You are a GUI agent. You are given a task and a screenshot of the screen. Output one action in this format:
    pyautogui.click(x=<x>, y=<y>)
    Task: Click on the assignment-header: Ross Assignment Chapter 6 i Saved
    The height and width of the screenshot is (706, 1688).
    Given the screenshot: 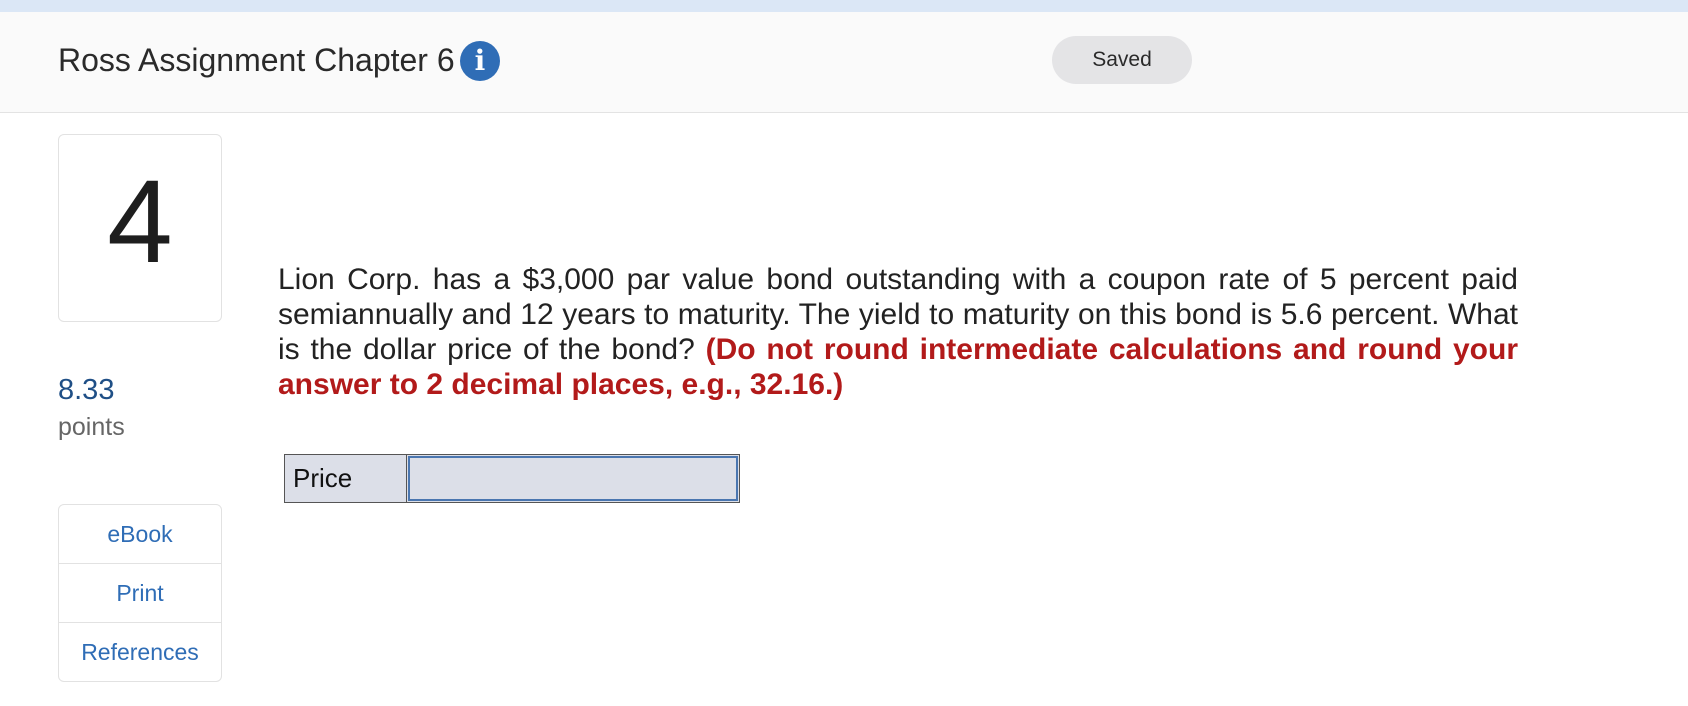 What is the action you would take?
    pyautogui.click(x=844, y=62)
    